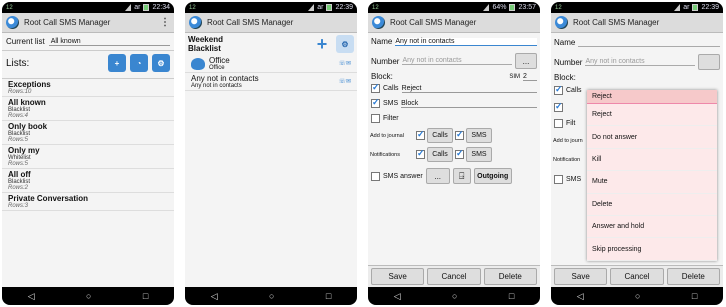 Image resolution: width=726 pixels, height=307 pixels. What do you see at coordinates (165, 22) in the screenshot?
I see `overflow-menu-icon: ⋮` at bounding box center [165, 22].